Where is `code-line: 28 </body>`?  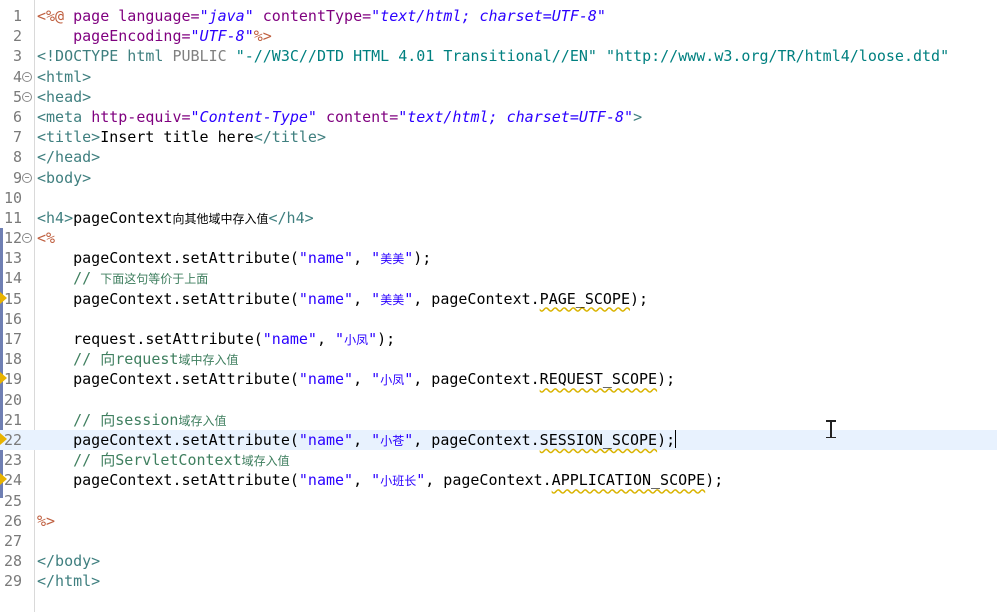 code-line: 28 </body> is located at coordinates (498, 561).